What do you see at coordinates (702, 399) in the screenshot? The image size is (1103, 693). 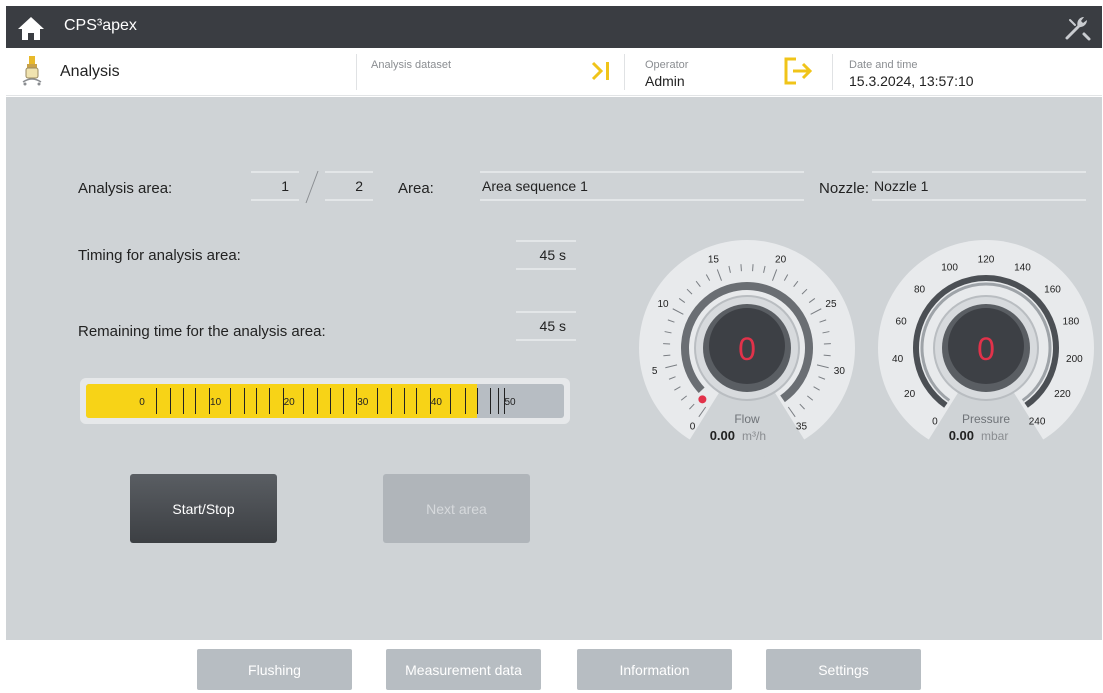 I see `gauge-marker` at bounding box center [702, 399].